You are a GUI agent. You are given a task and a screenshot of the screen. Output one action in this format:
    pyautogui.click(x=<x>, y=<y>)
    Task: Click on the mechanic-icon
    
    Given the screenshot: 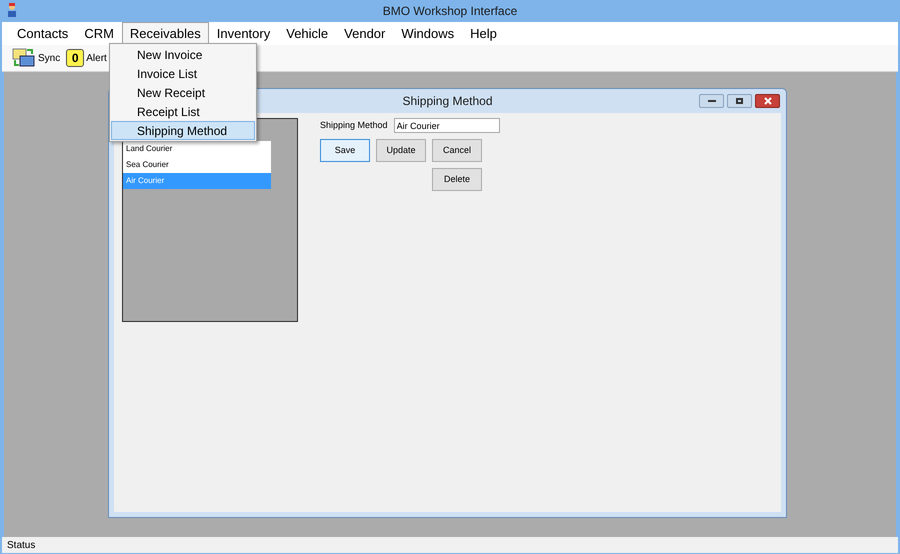 What is the action you would take?
    pyautogui.click(x=12, y=10)
    